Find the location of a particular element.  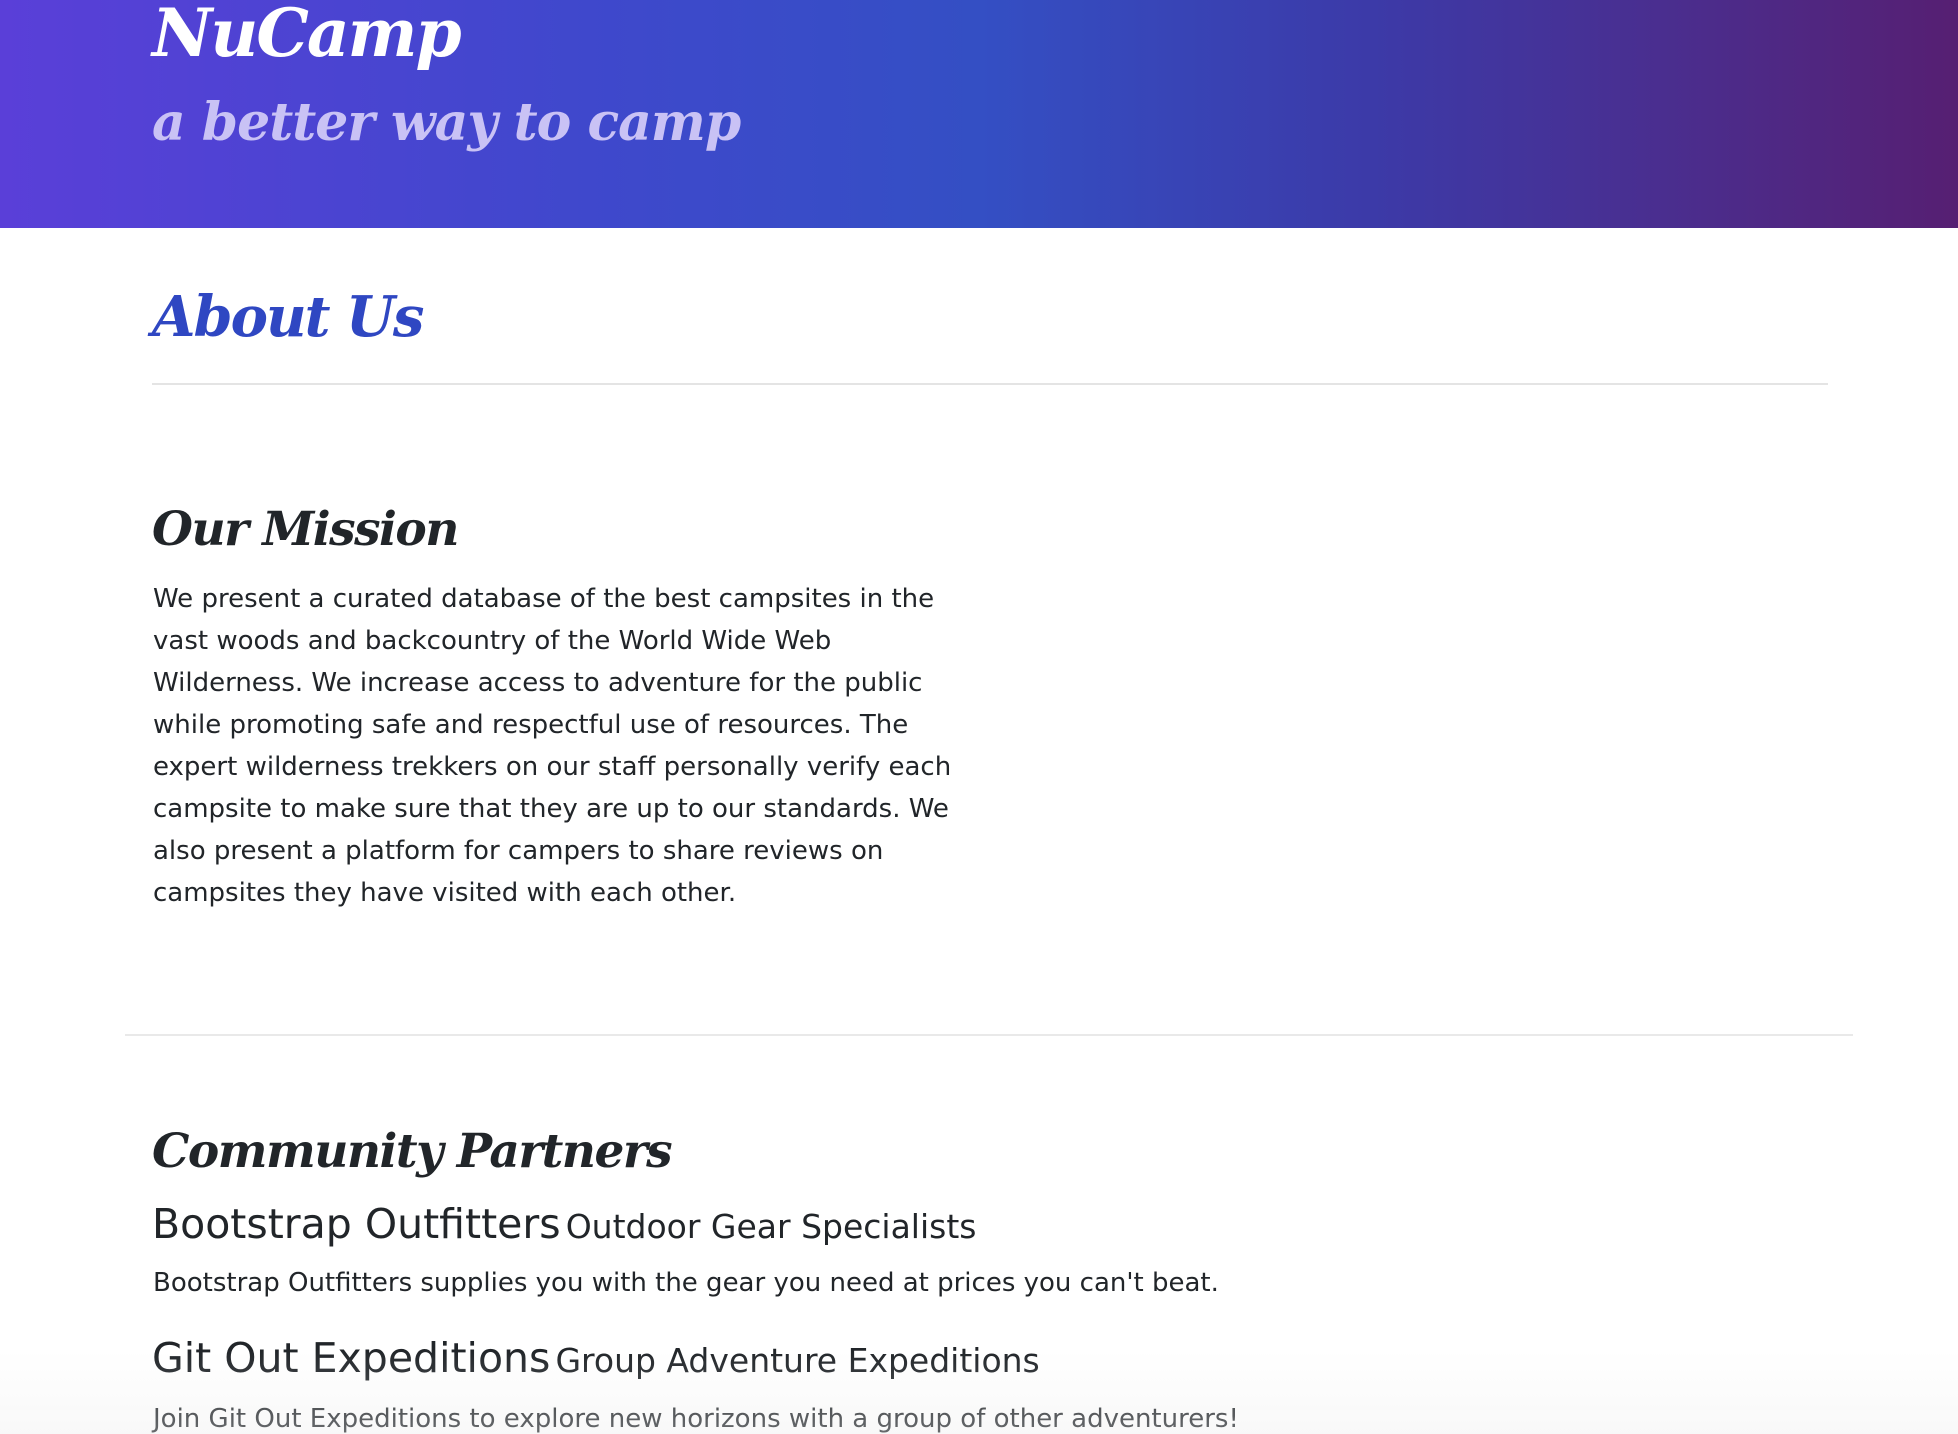

section-divider is located at coordinates (989, 1035).